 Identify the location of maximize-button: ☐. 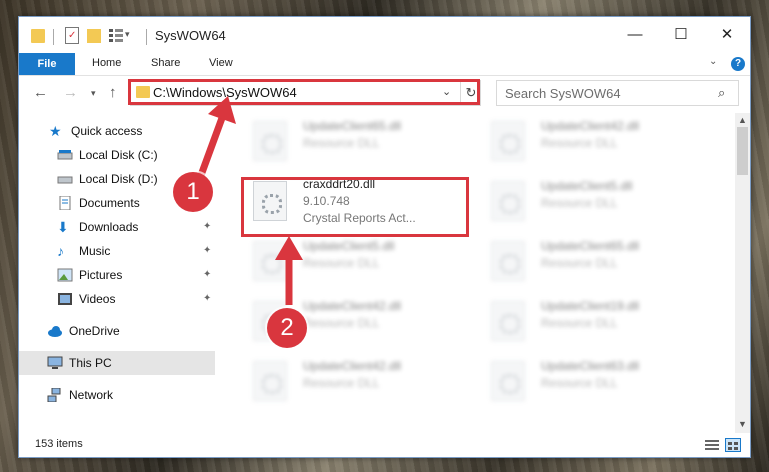
(681, 34).